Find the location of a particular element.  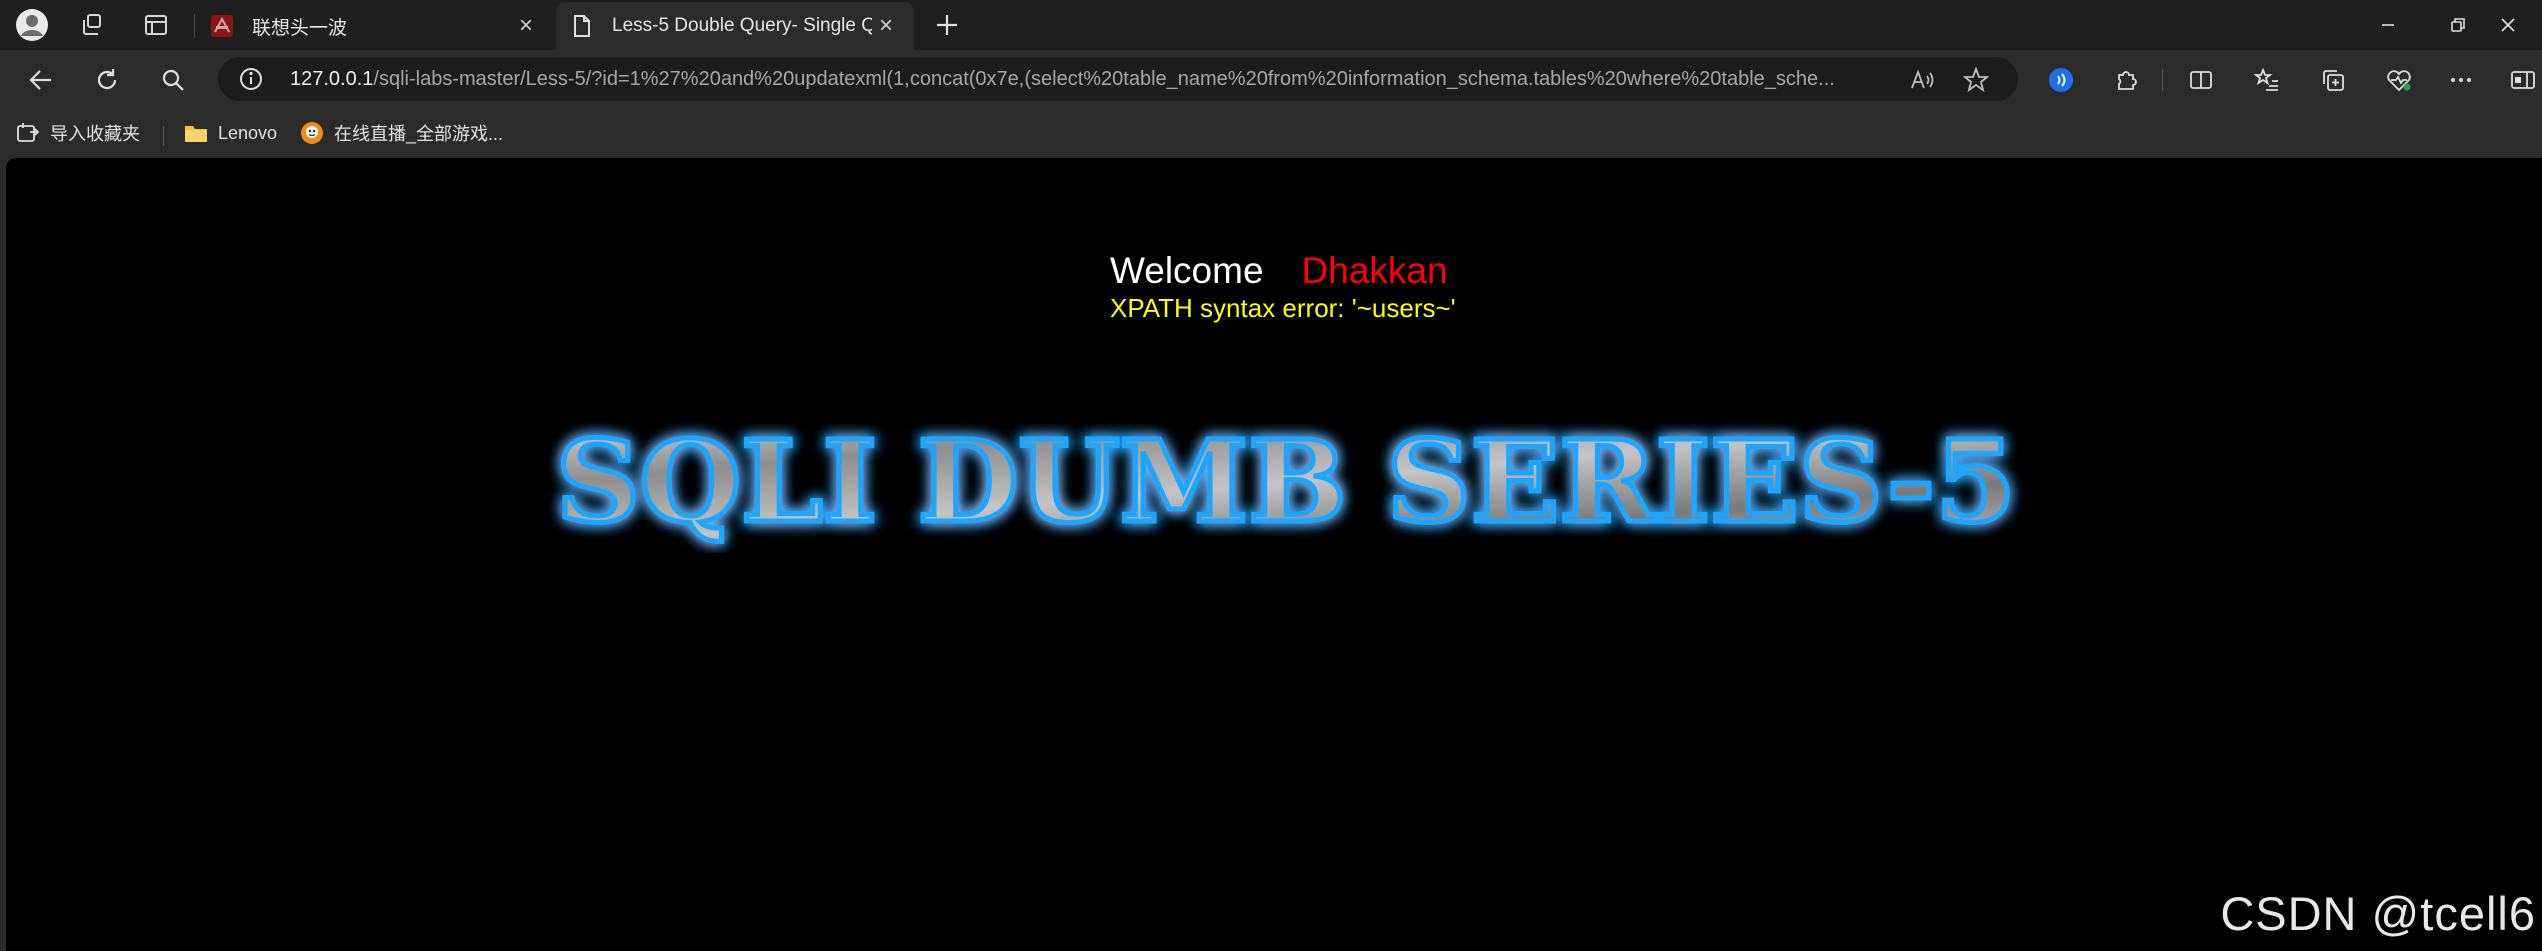

xpath-error-message: XPATH syntax error: '~users~' is located at coordinates (1283, 308).